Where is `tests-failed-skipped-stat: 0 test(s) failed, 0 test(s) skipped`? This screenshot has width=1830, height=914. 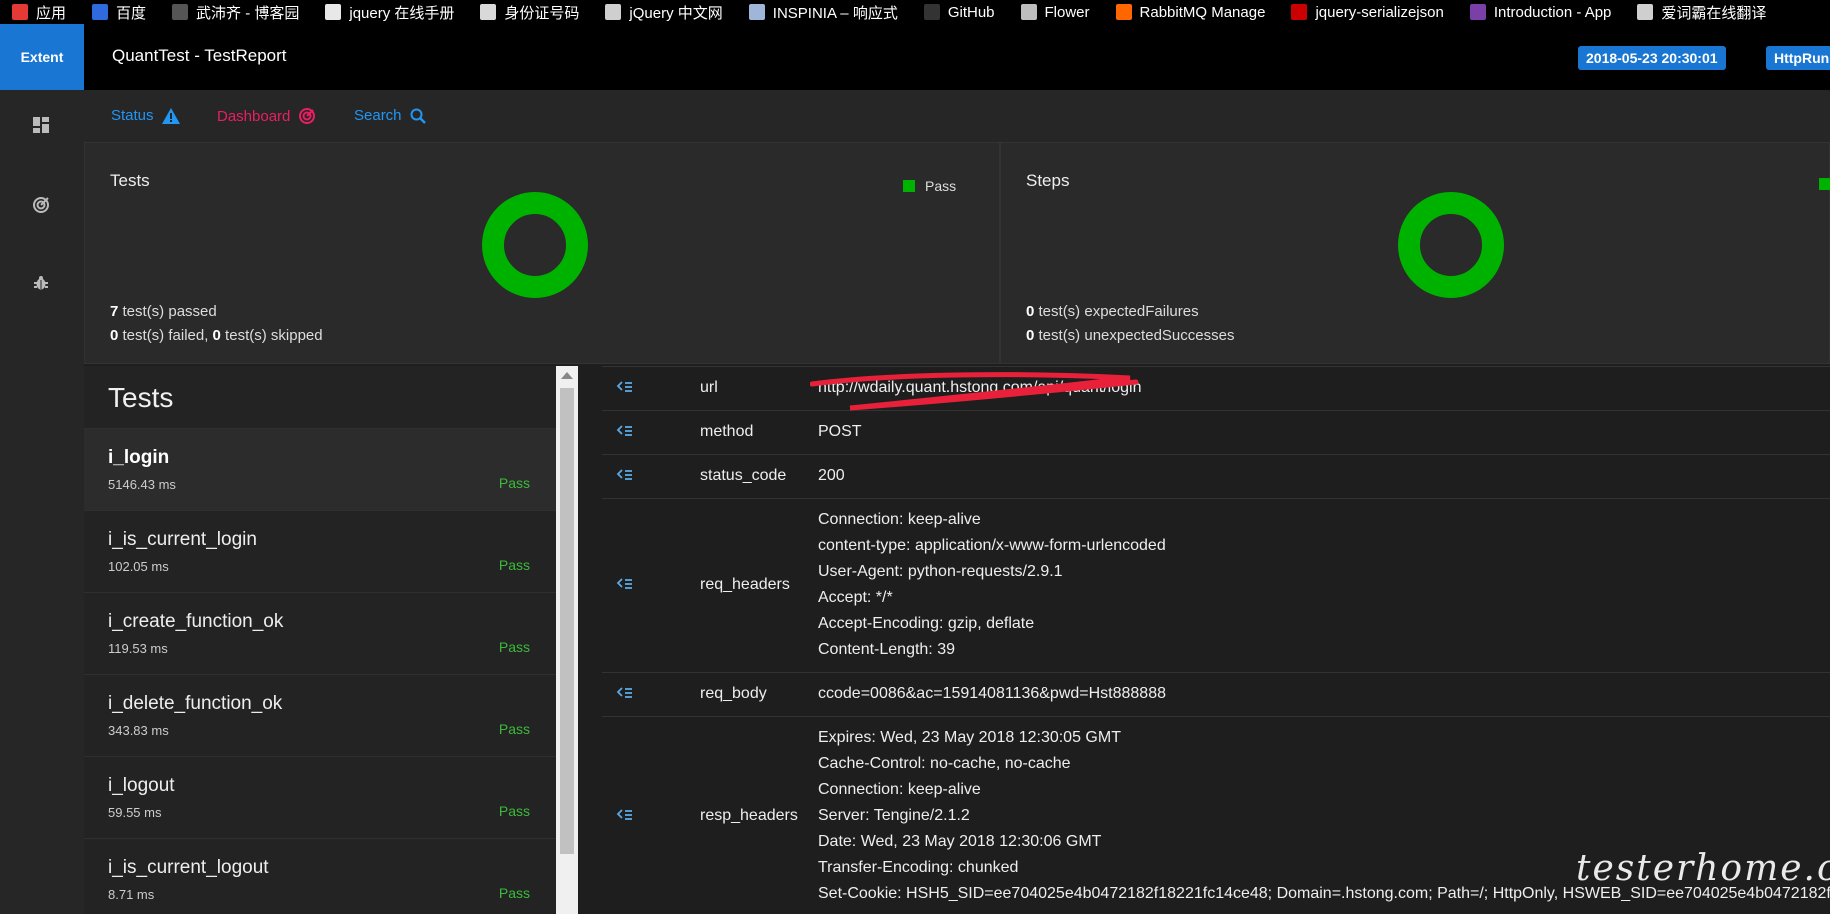 tests-failed-skipped-stat: 0 test(s) failed, 0 test(s) skipped is located at coordinates (216, 335).